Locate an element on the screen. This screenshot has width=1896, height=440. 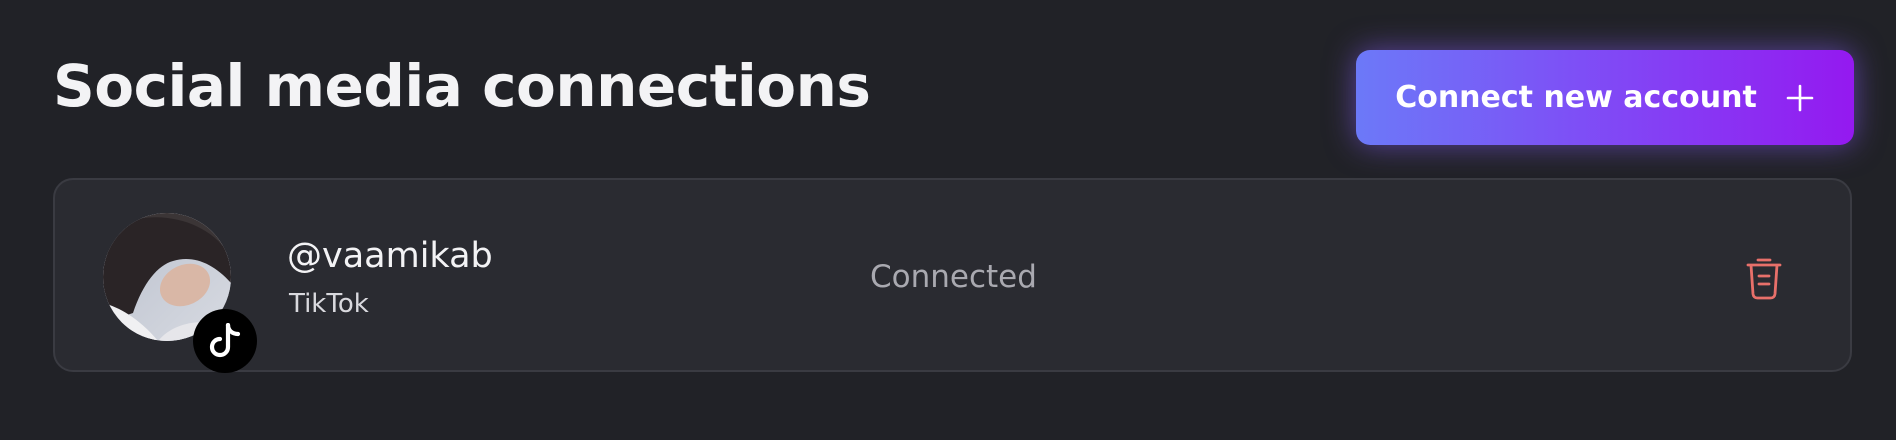
account-platform: TikTok is located at coordinates (329, 304).